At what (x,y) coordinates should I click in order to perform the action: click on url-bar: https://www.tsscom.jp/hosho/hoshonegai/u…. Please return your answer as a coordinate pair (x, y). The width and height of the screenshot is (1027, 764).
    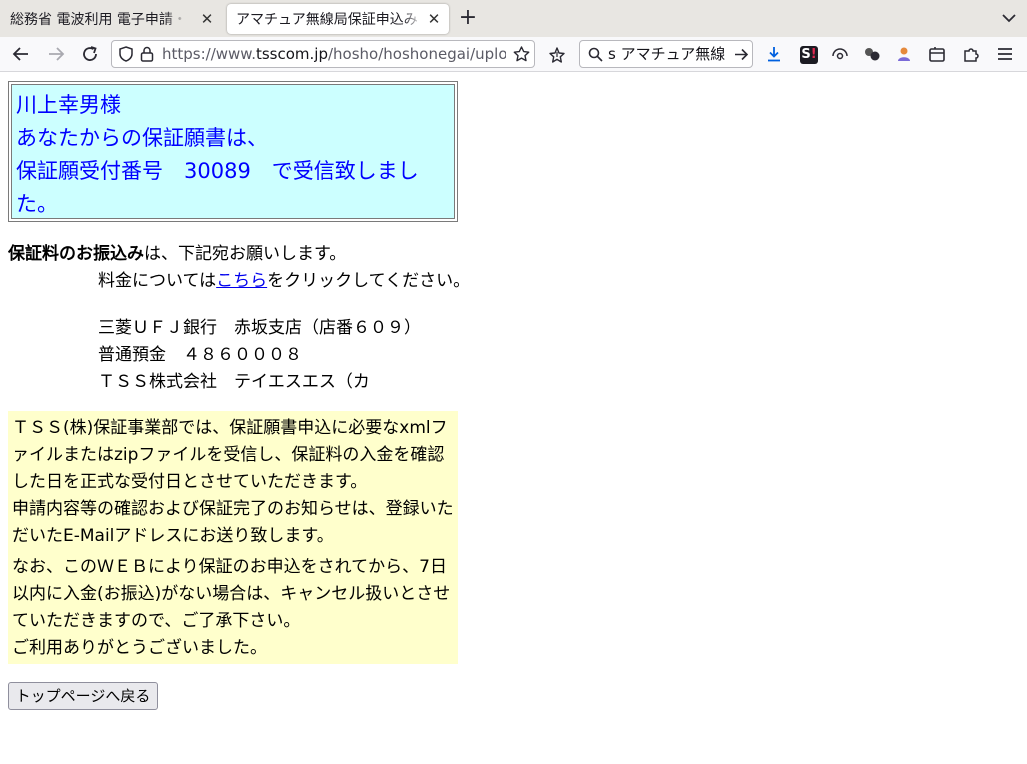
    Looking at the image, I should click on (323, 54).